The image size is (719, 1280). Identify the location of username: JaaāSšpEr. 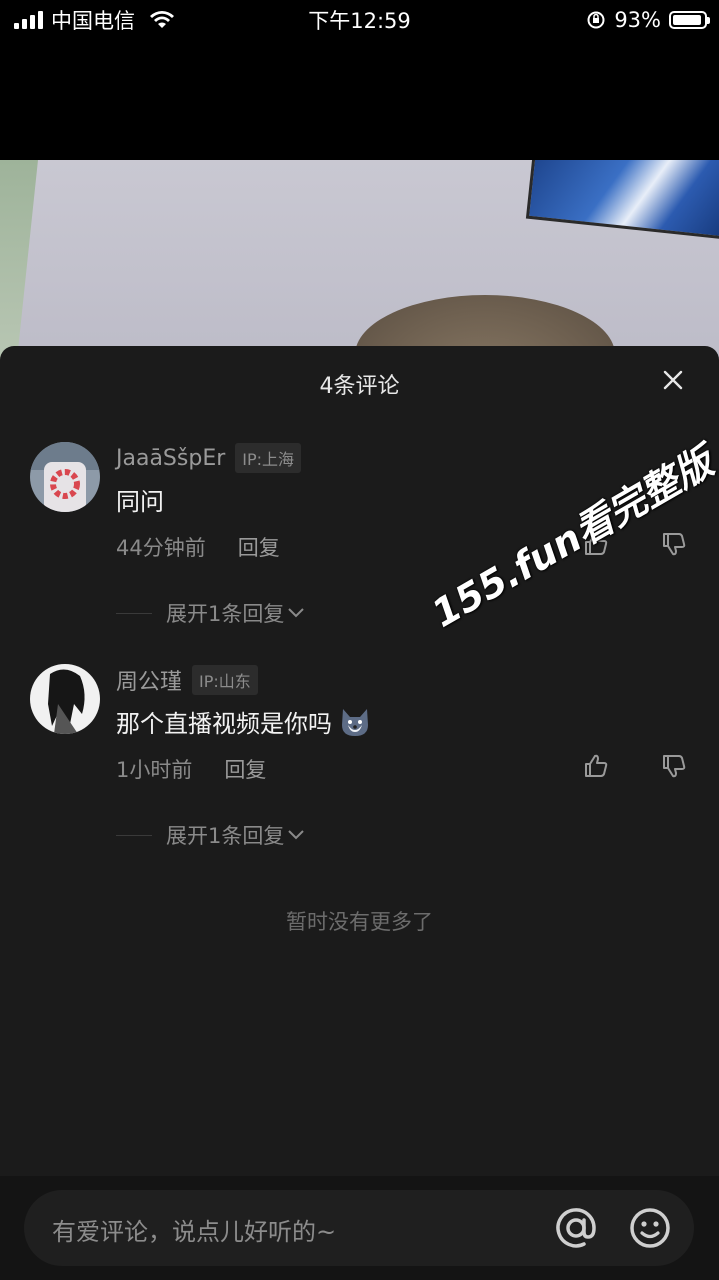
(170, 458).